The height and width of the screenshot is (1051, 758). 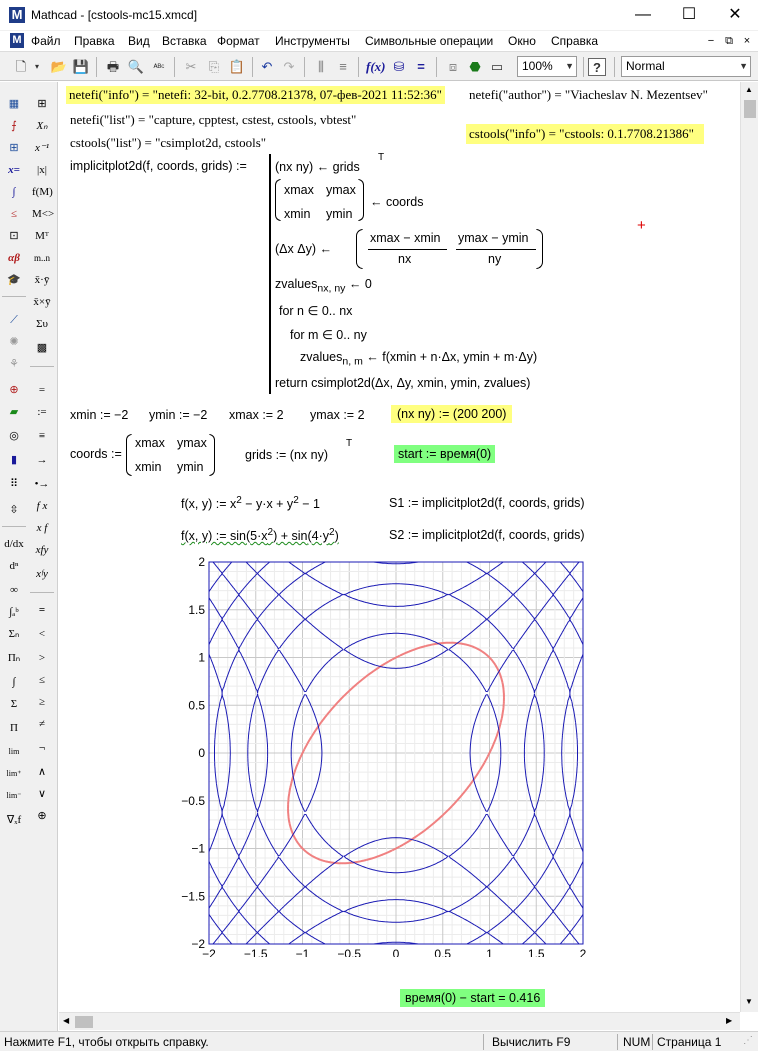 I want to click on grids-definition: grids := (nx ny), so click(x=286, y=455).